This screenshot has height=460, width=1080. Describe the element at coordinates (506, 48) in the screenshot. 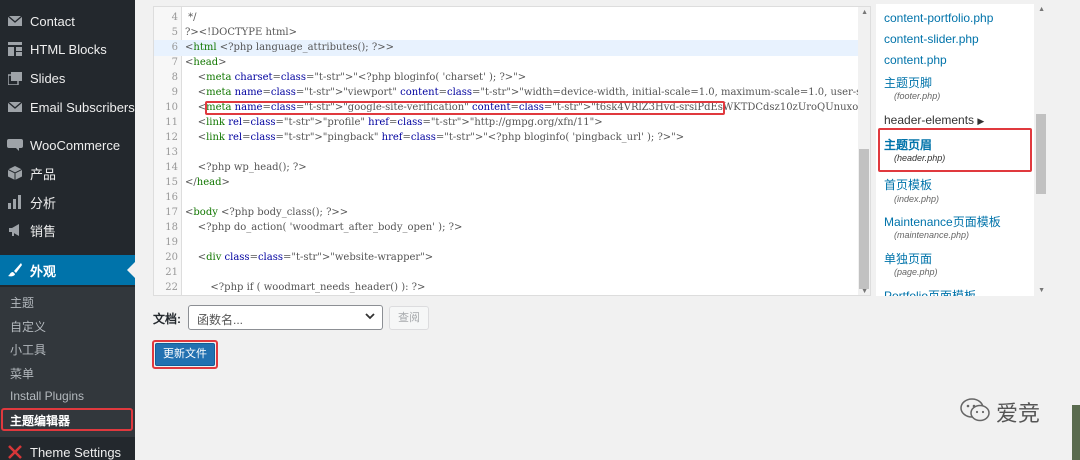

I see `code-line: 6 <html <?php language_attributes(); ?>>` at that location.